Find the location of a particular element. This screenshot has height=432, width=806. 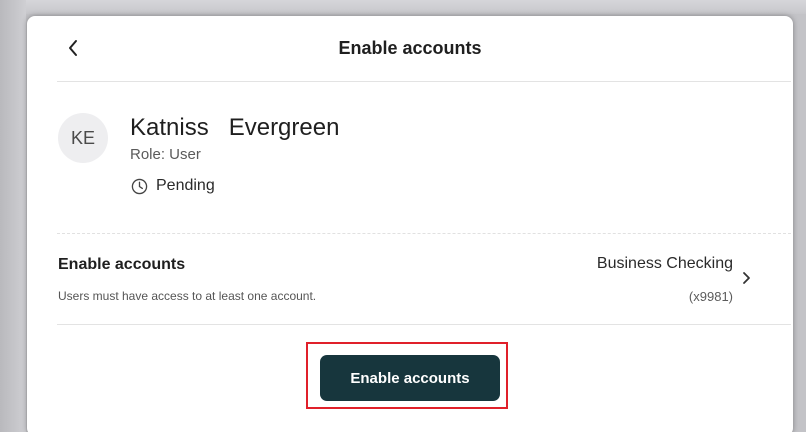

page-title: Enable accounts is located at coordinates (410, 48).